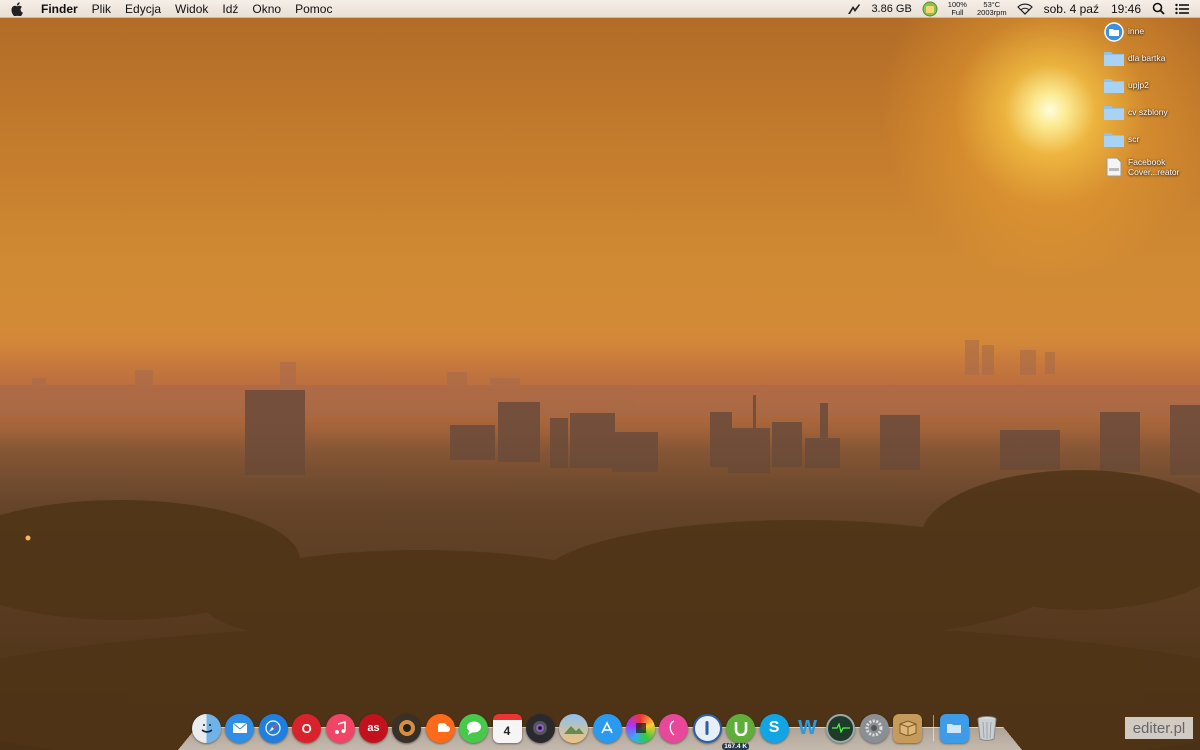 This screenshot has width=1200, height=750. What do you see at coordinates (774, 728) in the screenshot?
I see `skype-icon: S` at bounding box center [774, 728].